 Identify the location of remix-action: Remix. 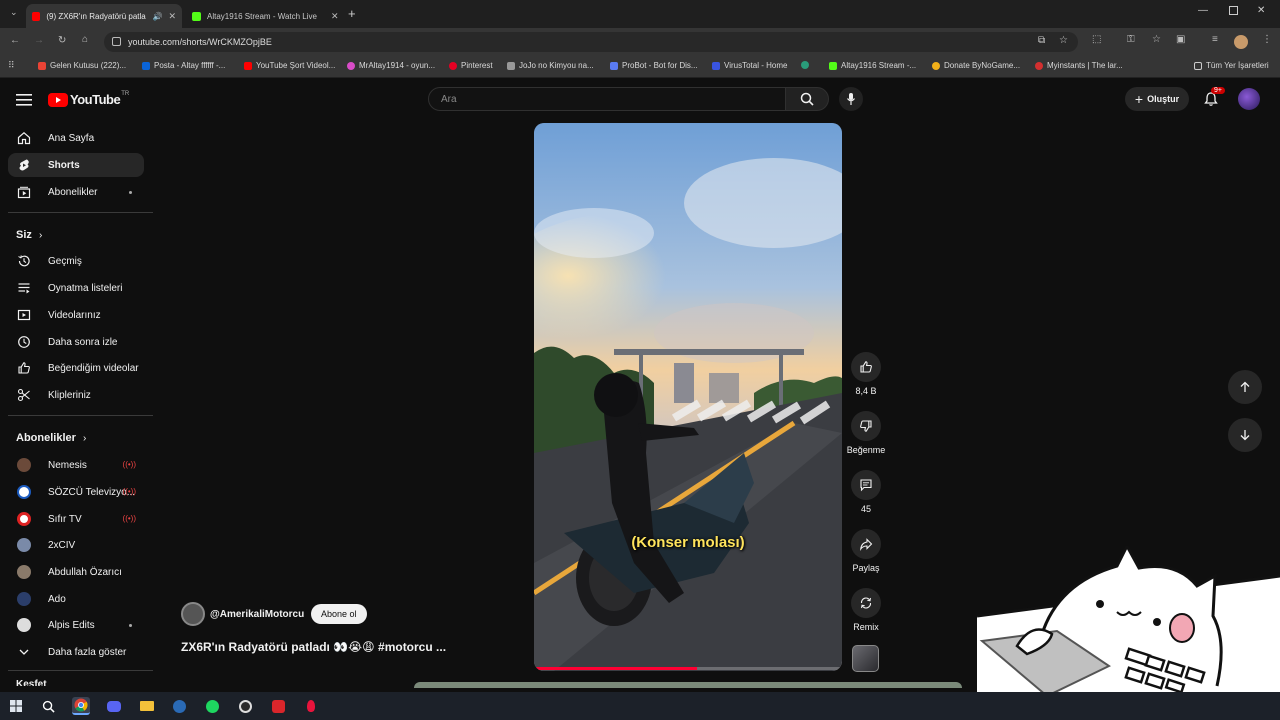
(866, 610).